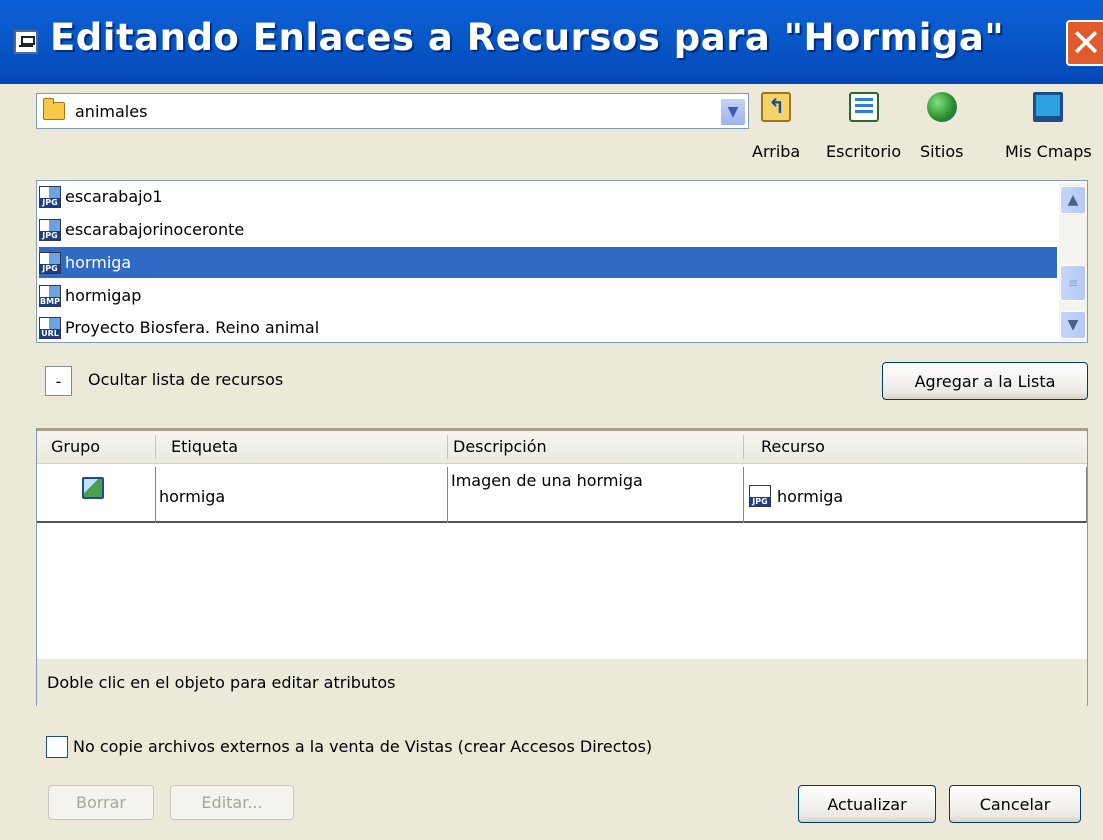 Image resolution: width=1103 pixels, height=840 pixels. Describe the element at coordinates (548, 196) in the screenshot. I see `file-item: JPG escarabajo1` at that location.